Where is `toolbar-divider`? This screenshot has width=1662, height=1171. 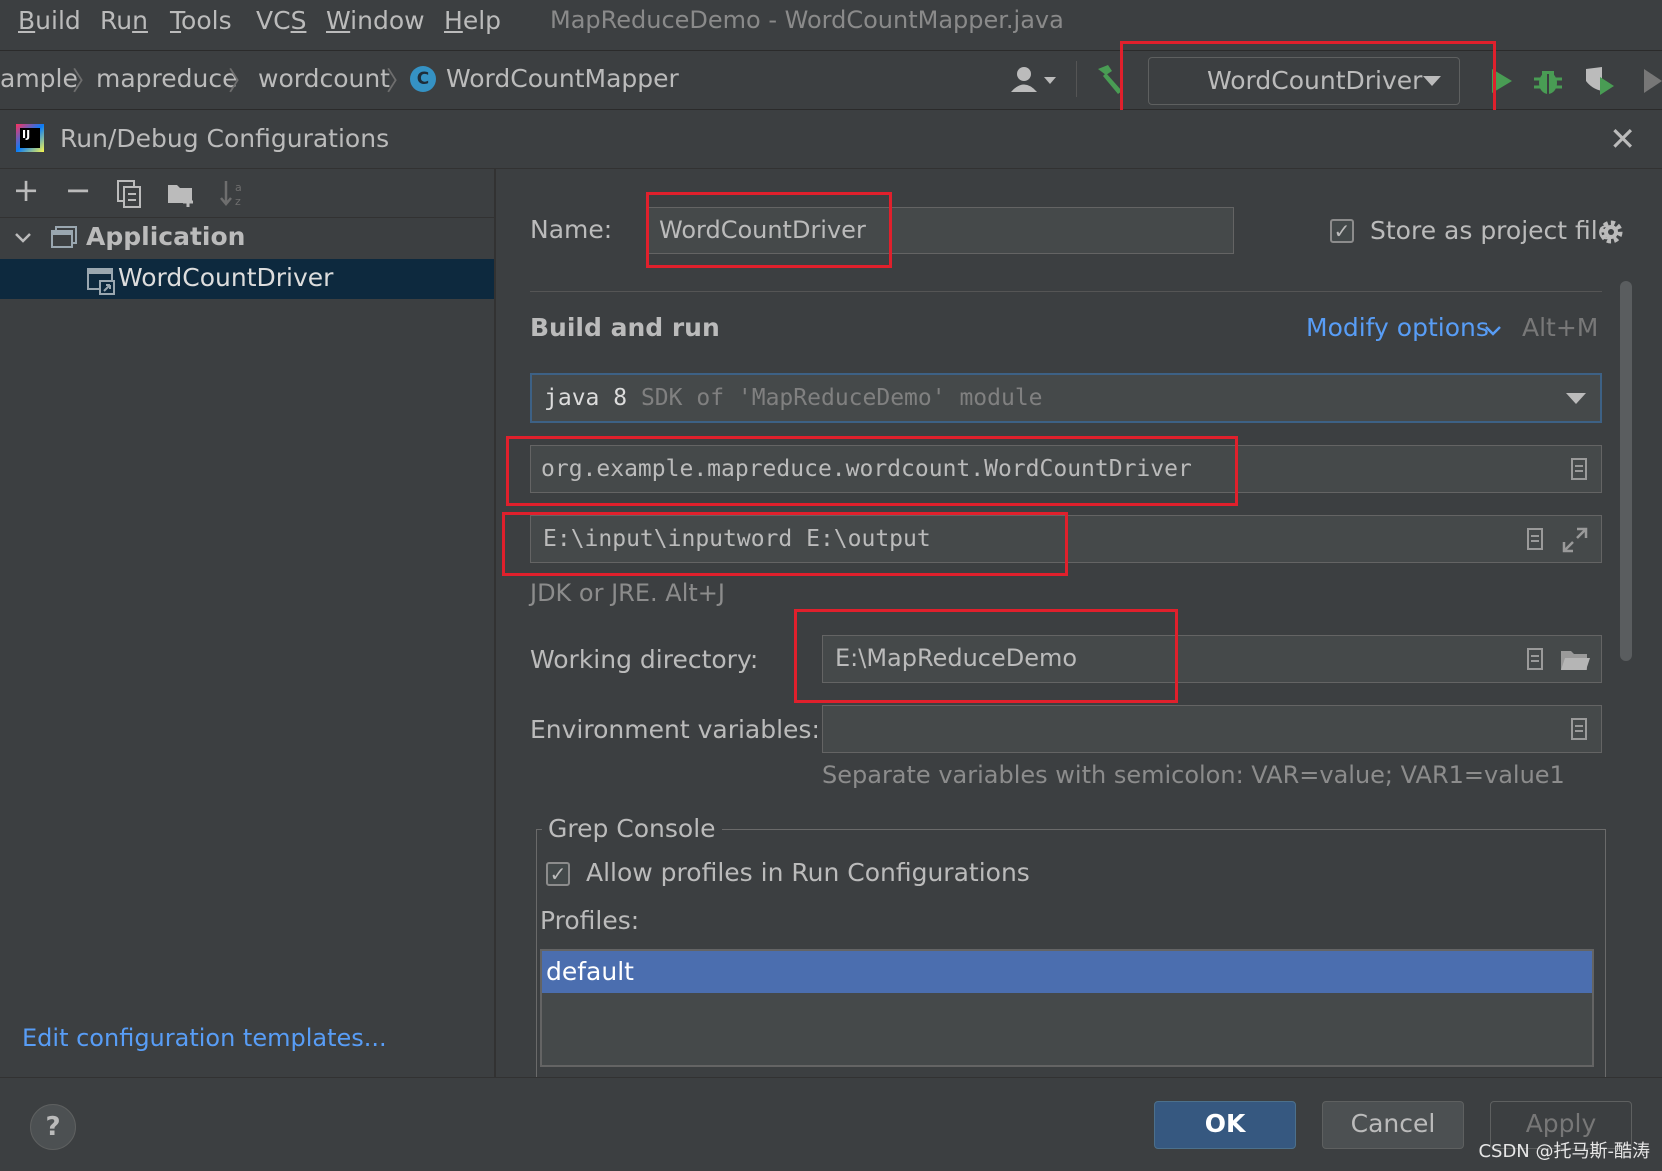 toolbar-divider is located at coordinates (1076, 79).